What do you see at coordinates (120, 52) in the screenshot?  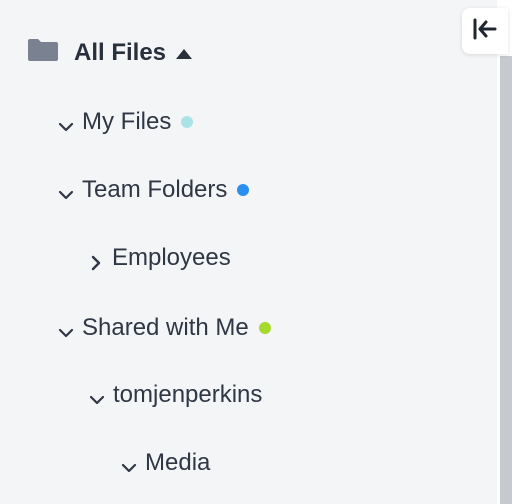 I see `tree-root-label: All Files` at bounding box center [120, 52].